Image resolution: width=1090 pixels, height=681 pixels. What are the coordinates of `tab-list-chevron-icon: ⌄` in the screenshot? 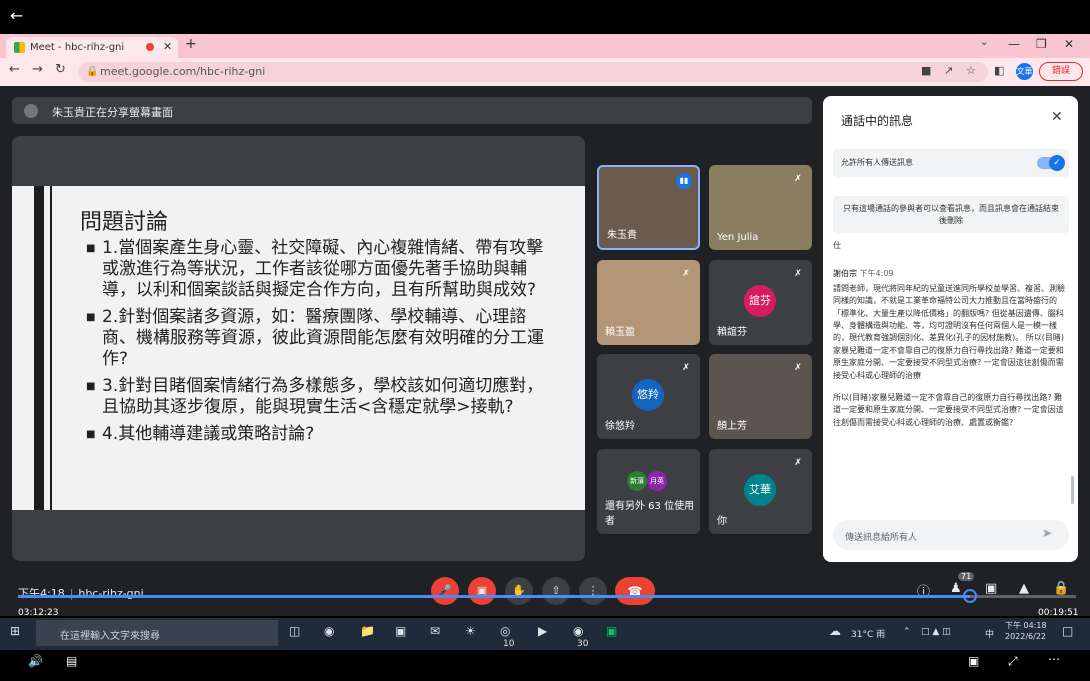 It's located at (984, 42).